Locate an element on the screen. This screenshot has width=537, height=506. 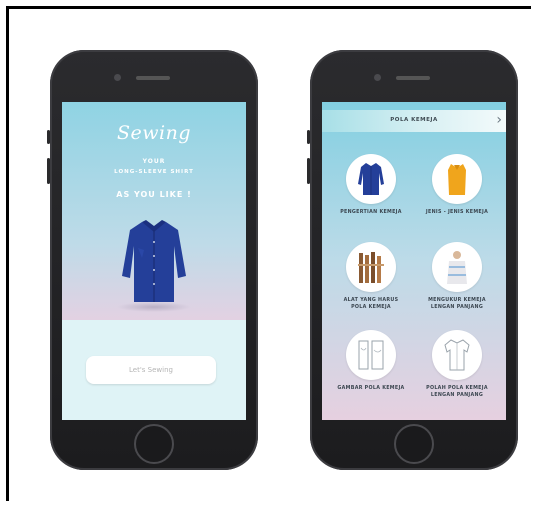
chevron-right-icon: › is located at coordinates (499, 120).